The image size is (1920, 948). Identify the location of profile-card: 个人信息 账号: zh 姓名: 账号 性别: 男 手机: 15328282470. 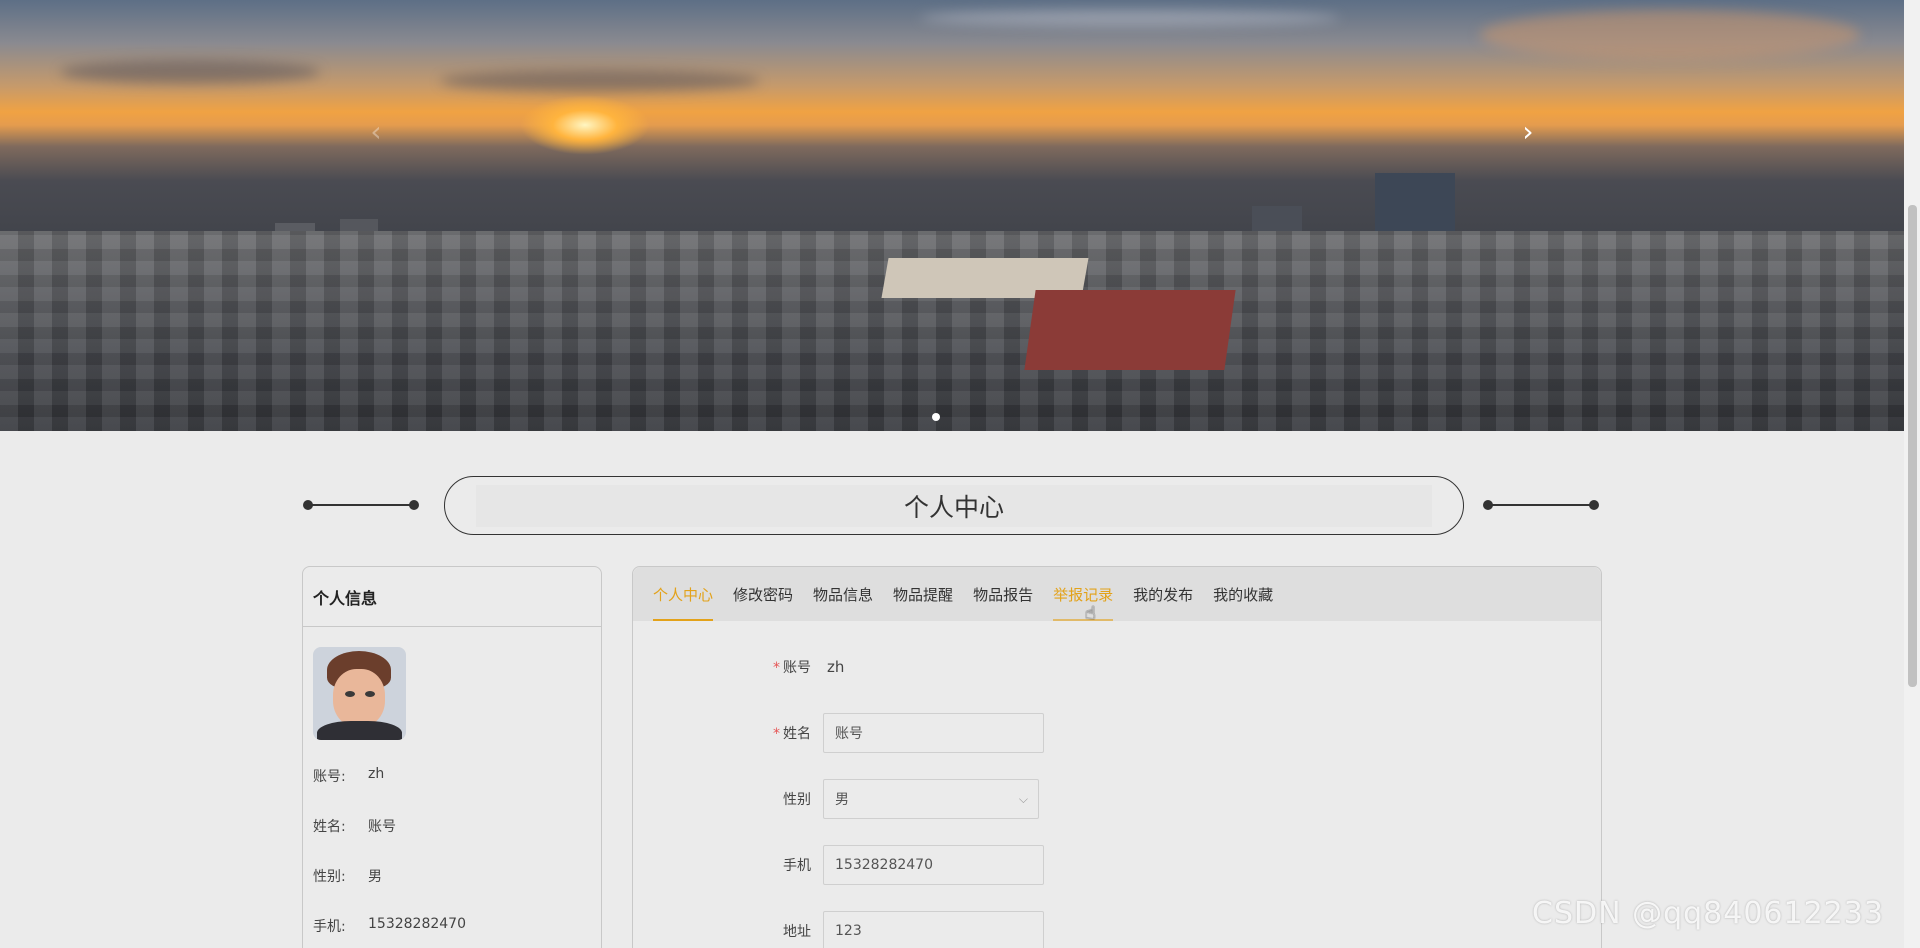
(452, 757).